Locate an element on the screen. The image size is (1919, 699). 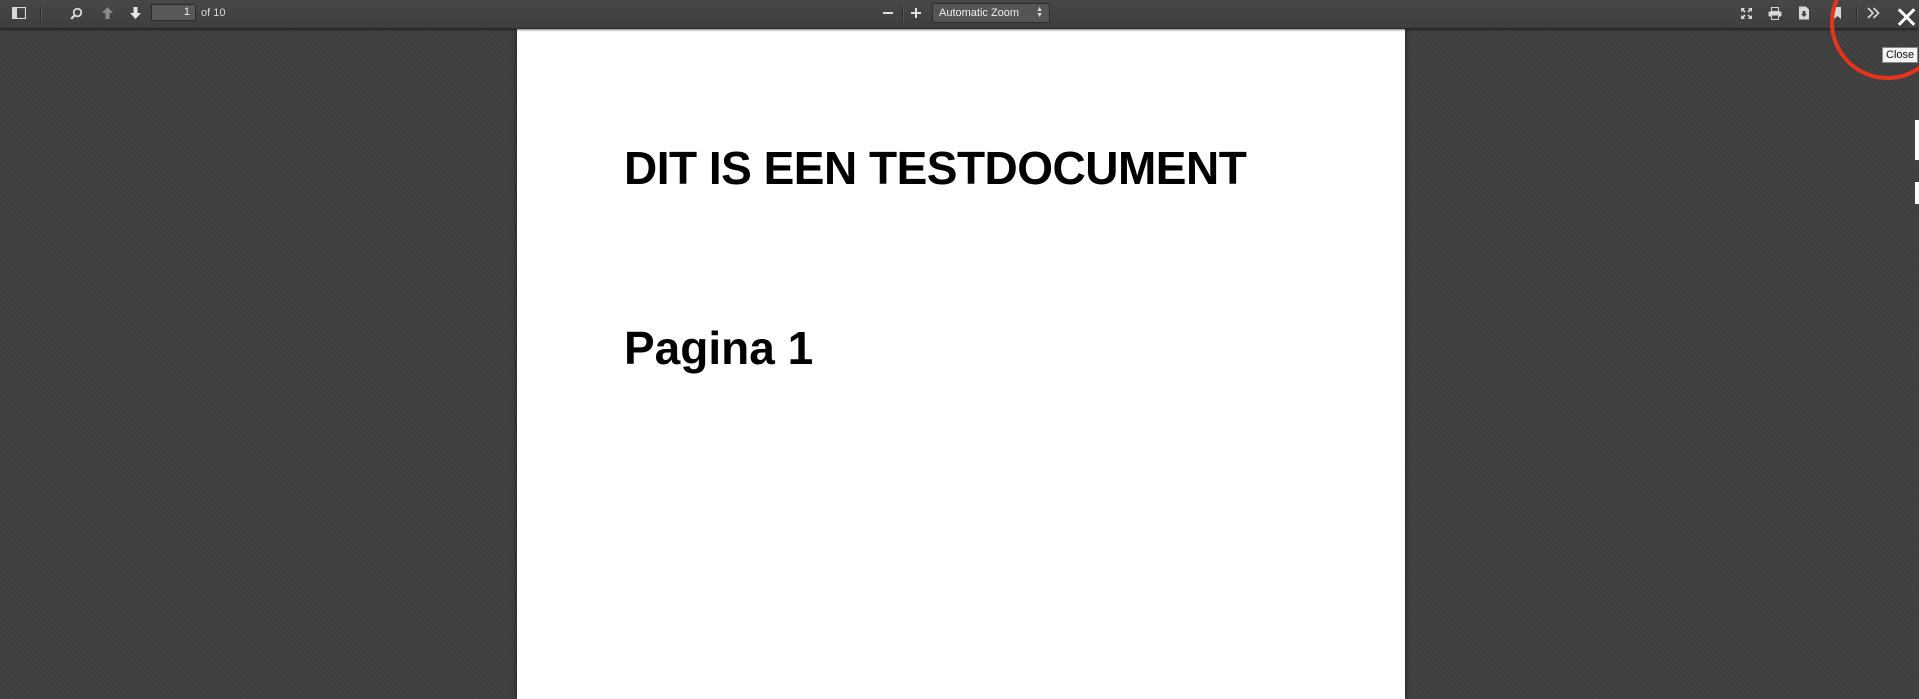
next-page-button is located at coordinates (135, 13).